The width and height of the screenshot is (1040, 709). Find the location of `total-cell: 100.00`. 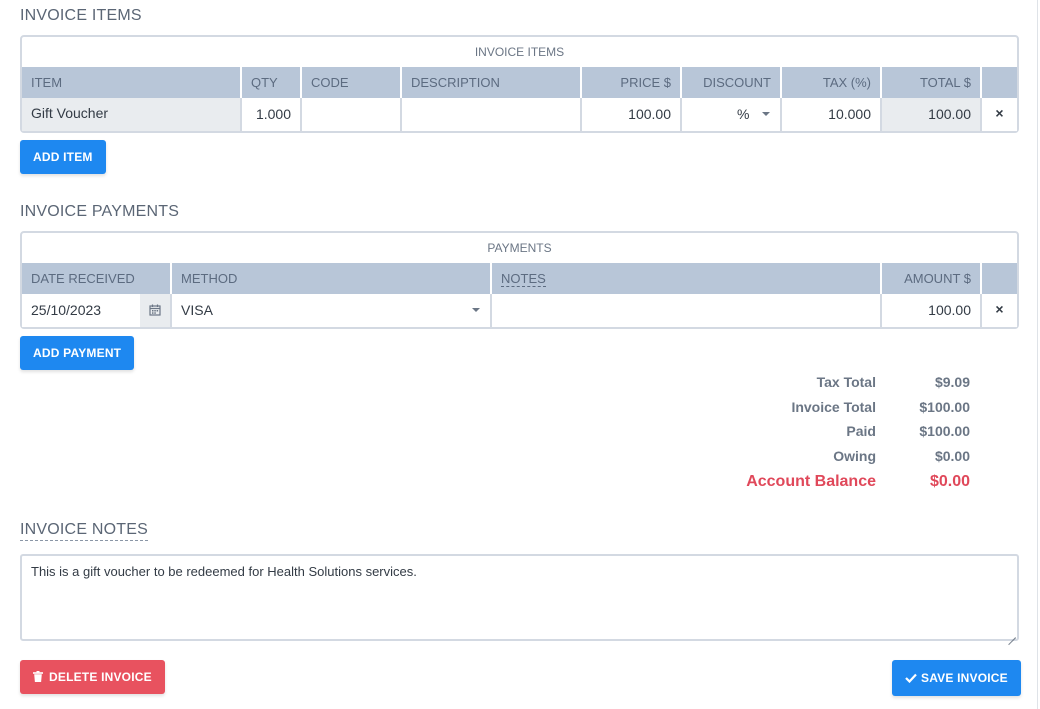

total-cell: 100.00 is located at coordinates (932, 114).